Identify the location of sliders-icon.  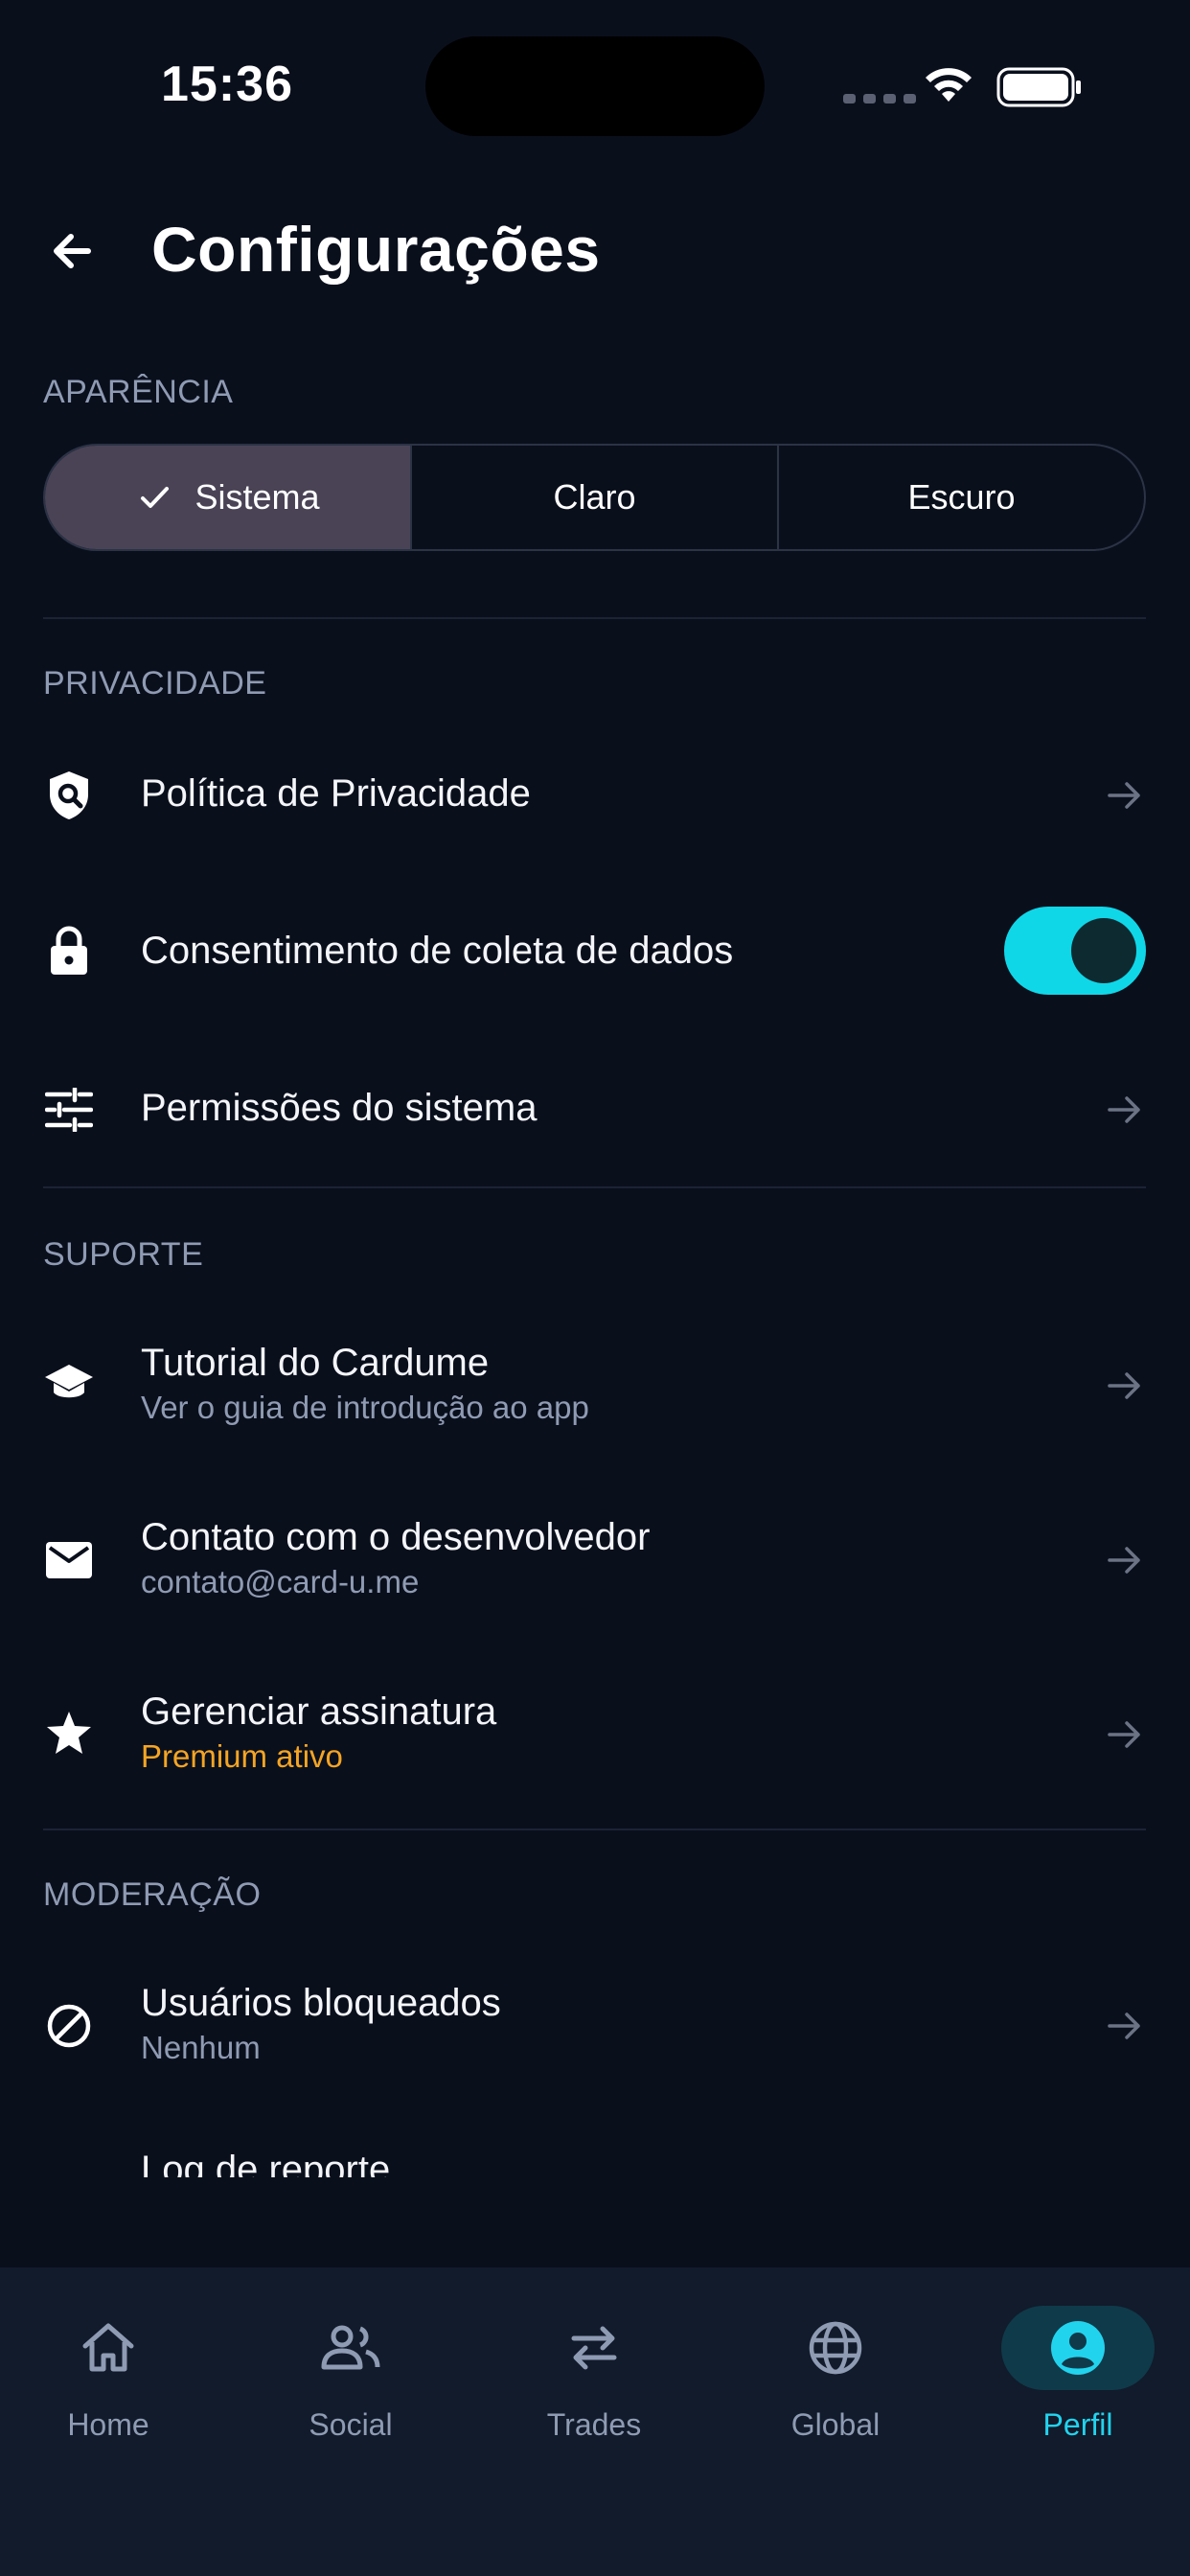
(69, 1110).